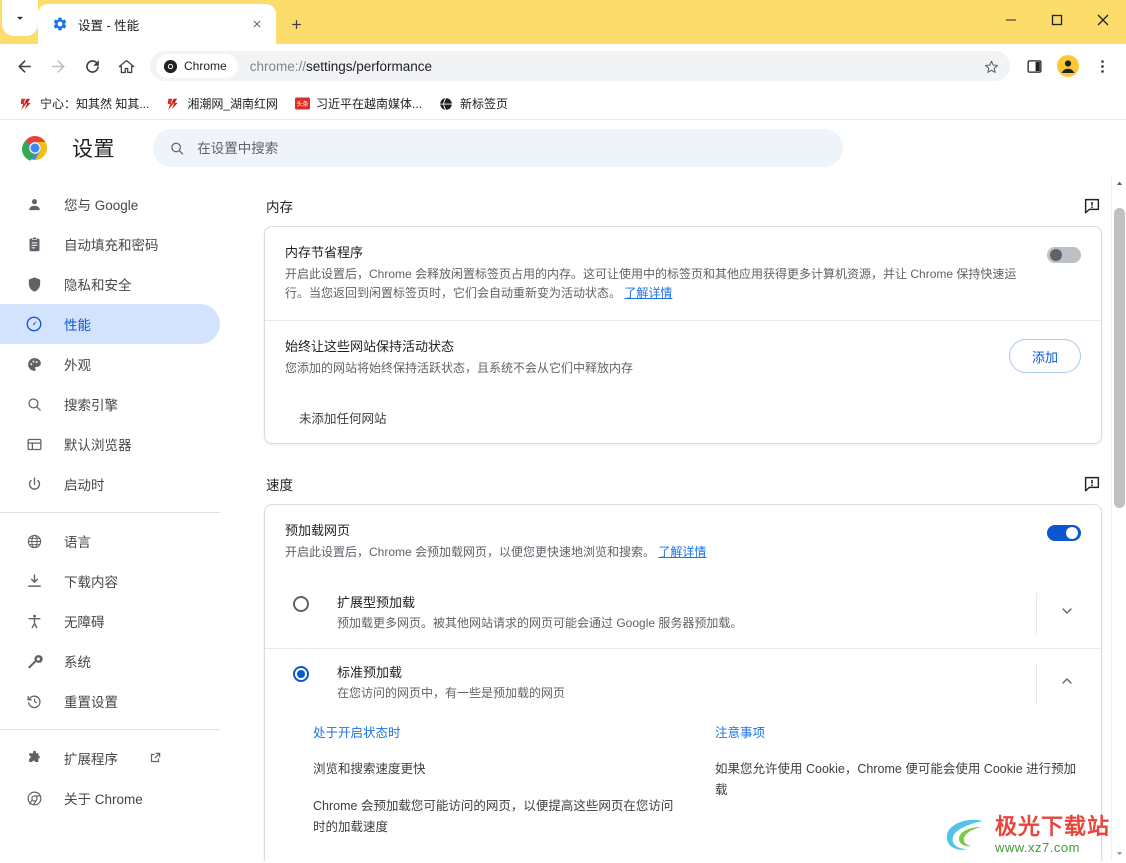 This screenshot has height=863, width=1126. Describe the element at coordinates (1102, 66) in the screenshot. I see `browser-menu-button` at that location.